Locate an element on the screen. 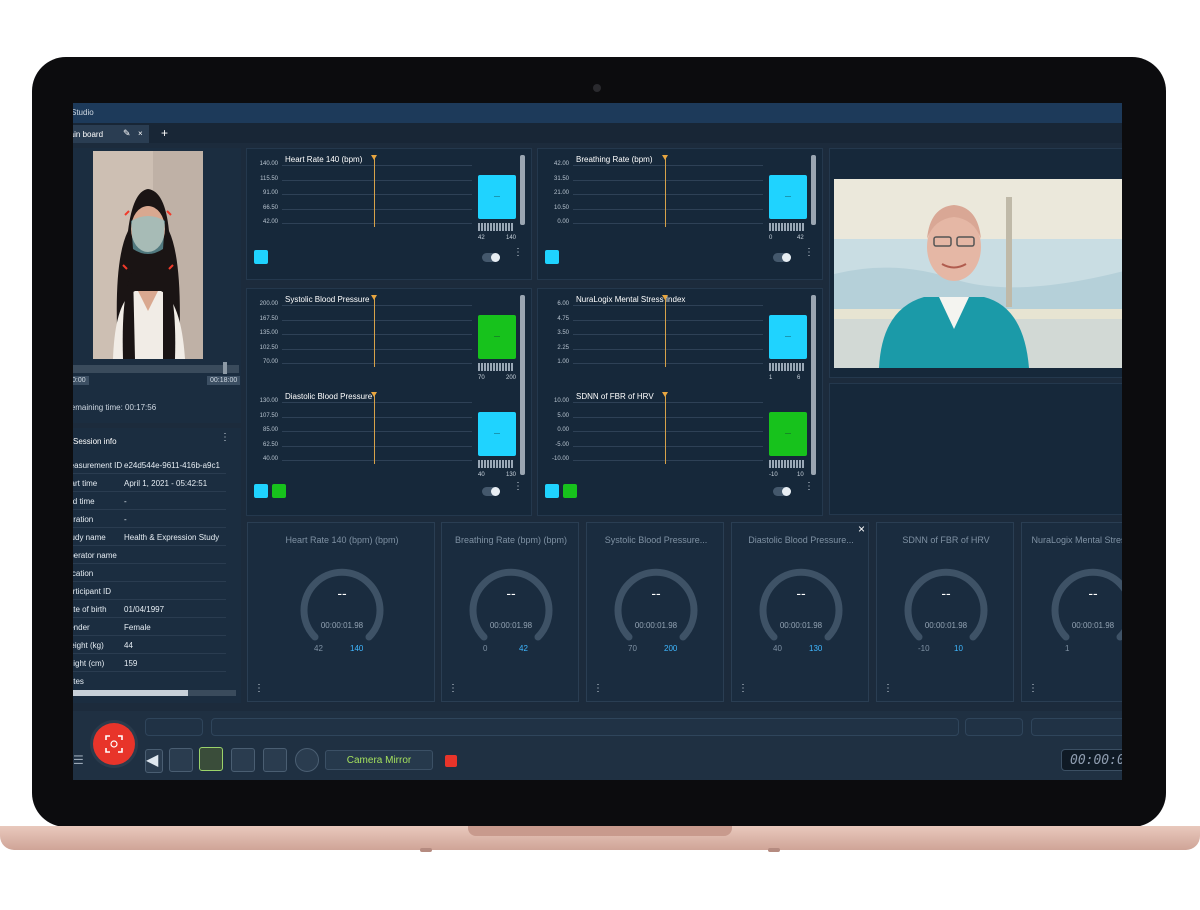  y-tick-label: 167.50 is located at coordinates (268, 318).